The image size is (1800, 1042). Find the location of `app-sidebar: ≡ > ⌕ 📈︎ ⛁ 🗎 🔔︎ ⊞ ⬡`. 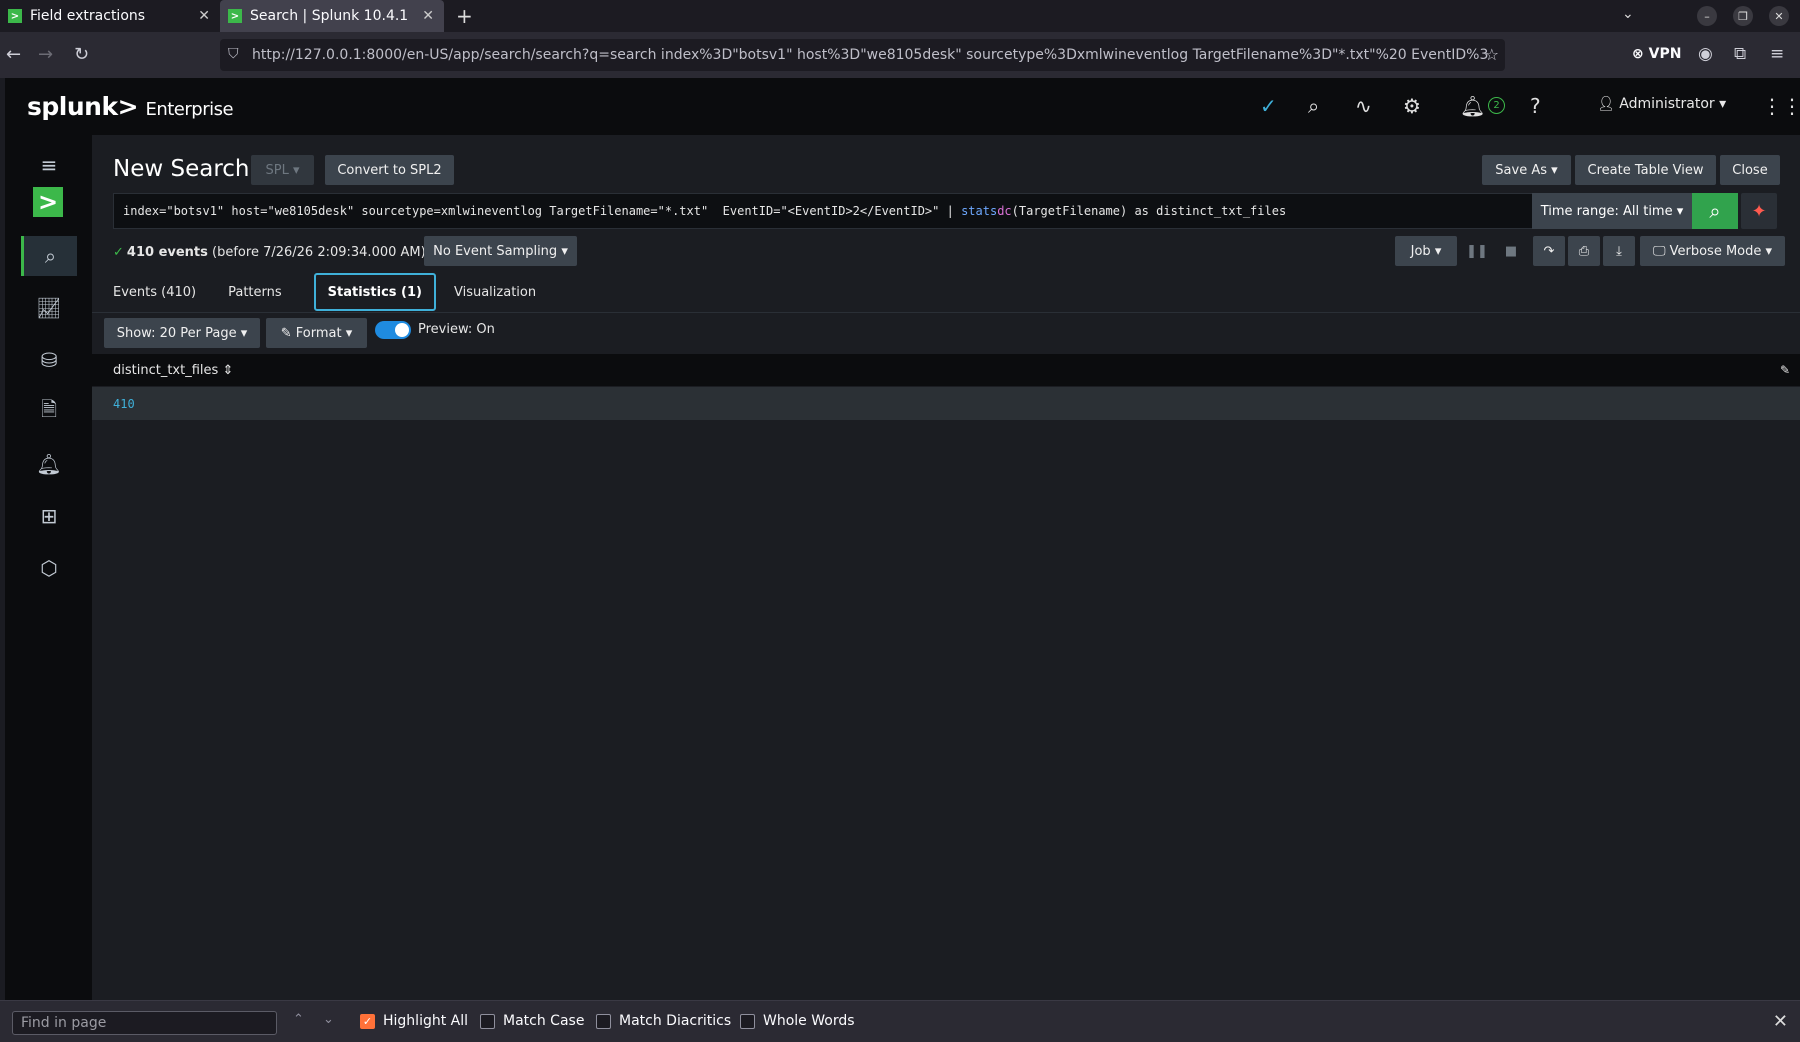

app-sidebar: ≡ > ⌕ 📈︎ ⛁ 🗎 🔔︎ ⊞ ⬡ is located at coordinates (48, 567).